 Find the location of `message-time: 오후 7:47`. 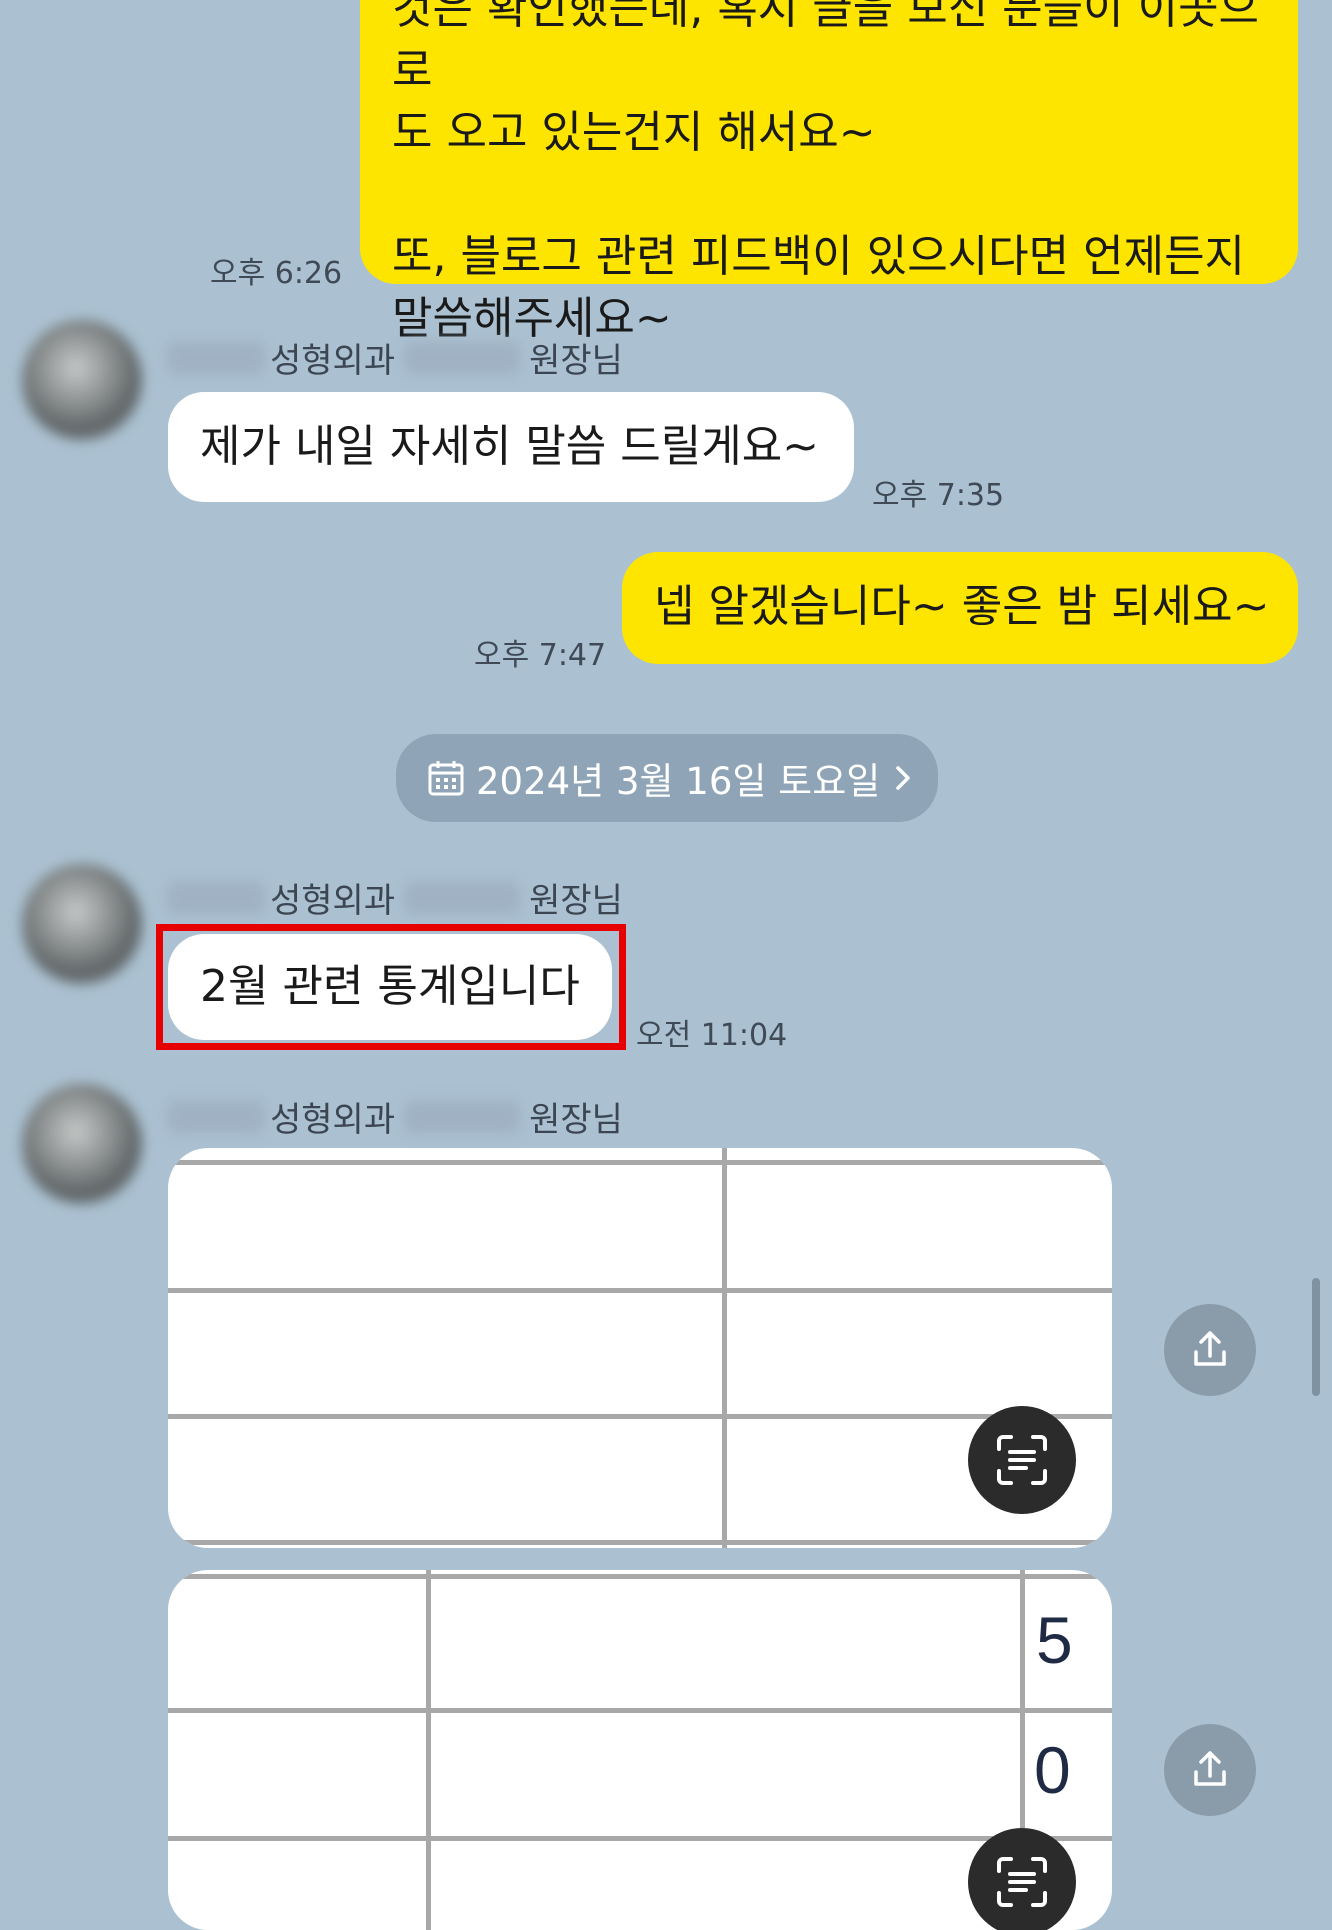

message-time: 오후 7:47 is located at coordinates (540, 655).